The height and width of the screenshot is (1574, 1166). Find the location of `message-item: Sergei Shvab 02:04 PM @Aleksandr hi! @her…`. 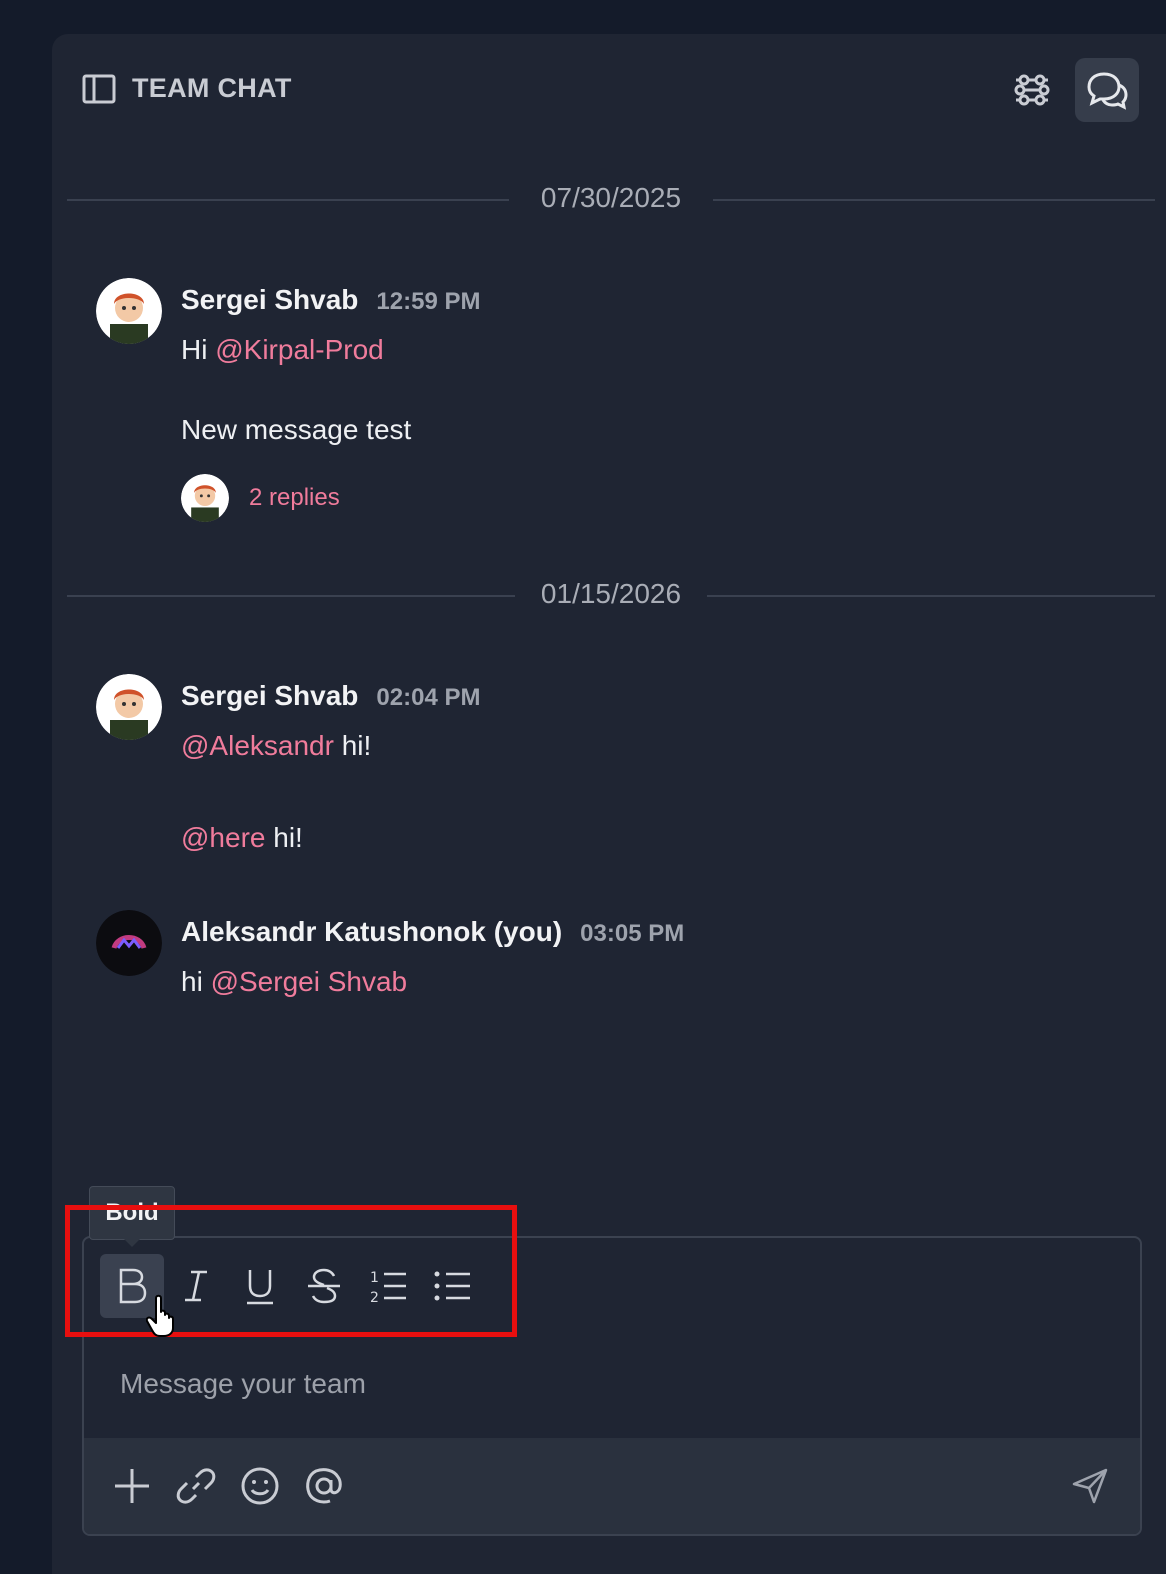

message-item: Sergei Shvab 02:04 PM @Aleksandr hi! @her… is located at coordinates (596, 774).